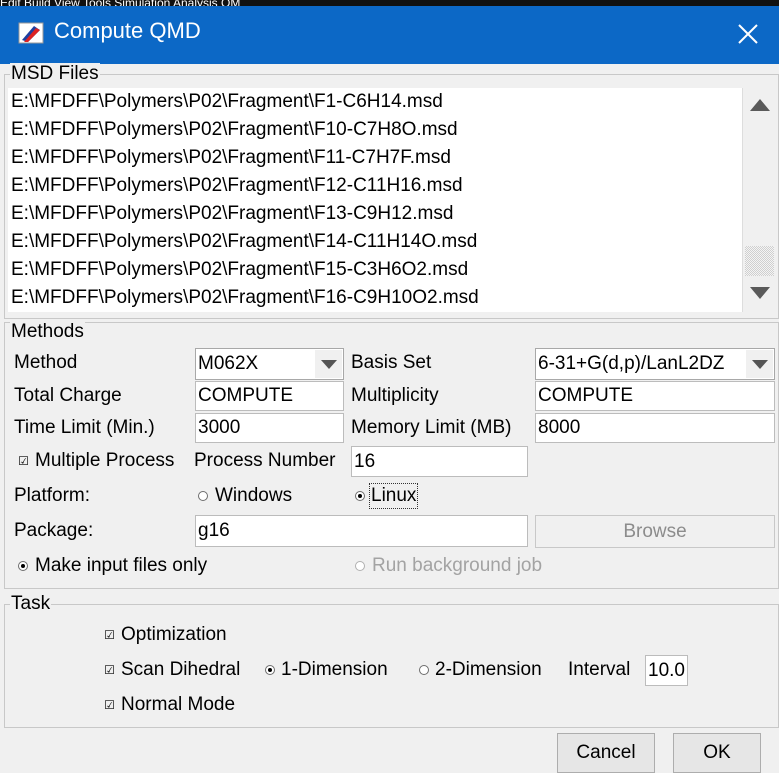  I want to click on basis-set-select: 6-31+G(d,p)/LanL2DZ, so click(655, 364).